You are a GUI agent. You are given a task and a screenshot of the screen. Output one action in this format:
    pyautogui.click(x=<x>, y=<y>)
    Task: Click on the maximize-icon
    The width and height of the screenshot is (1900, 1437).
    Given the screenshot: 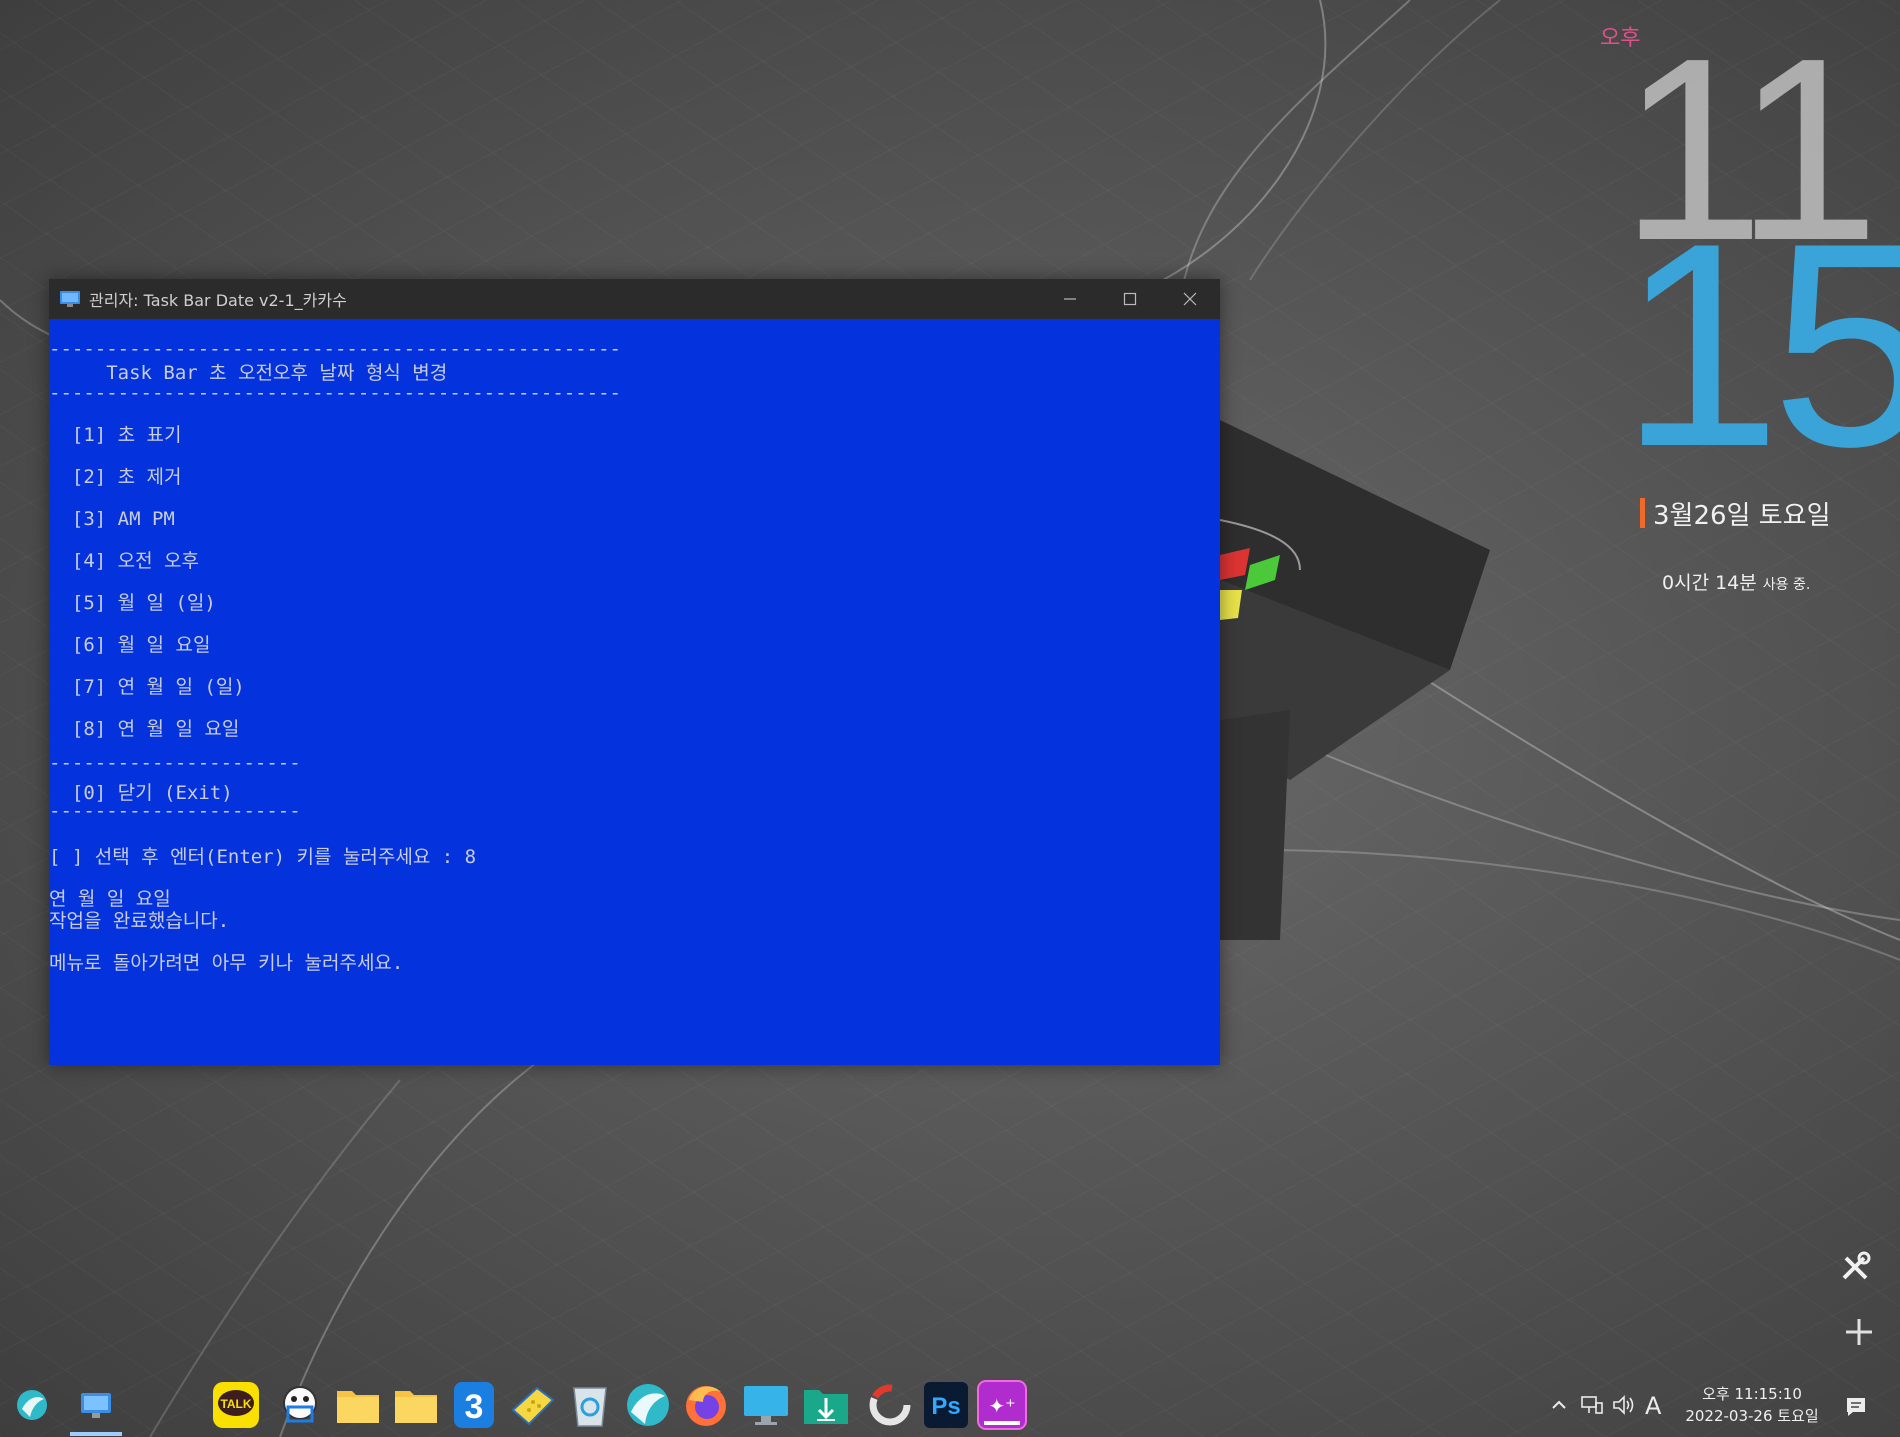 What is the action you would take?
    pyautogui.click(x=1130, y=299)
    